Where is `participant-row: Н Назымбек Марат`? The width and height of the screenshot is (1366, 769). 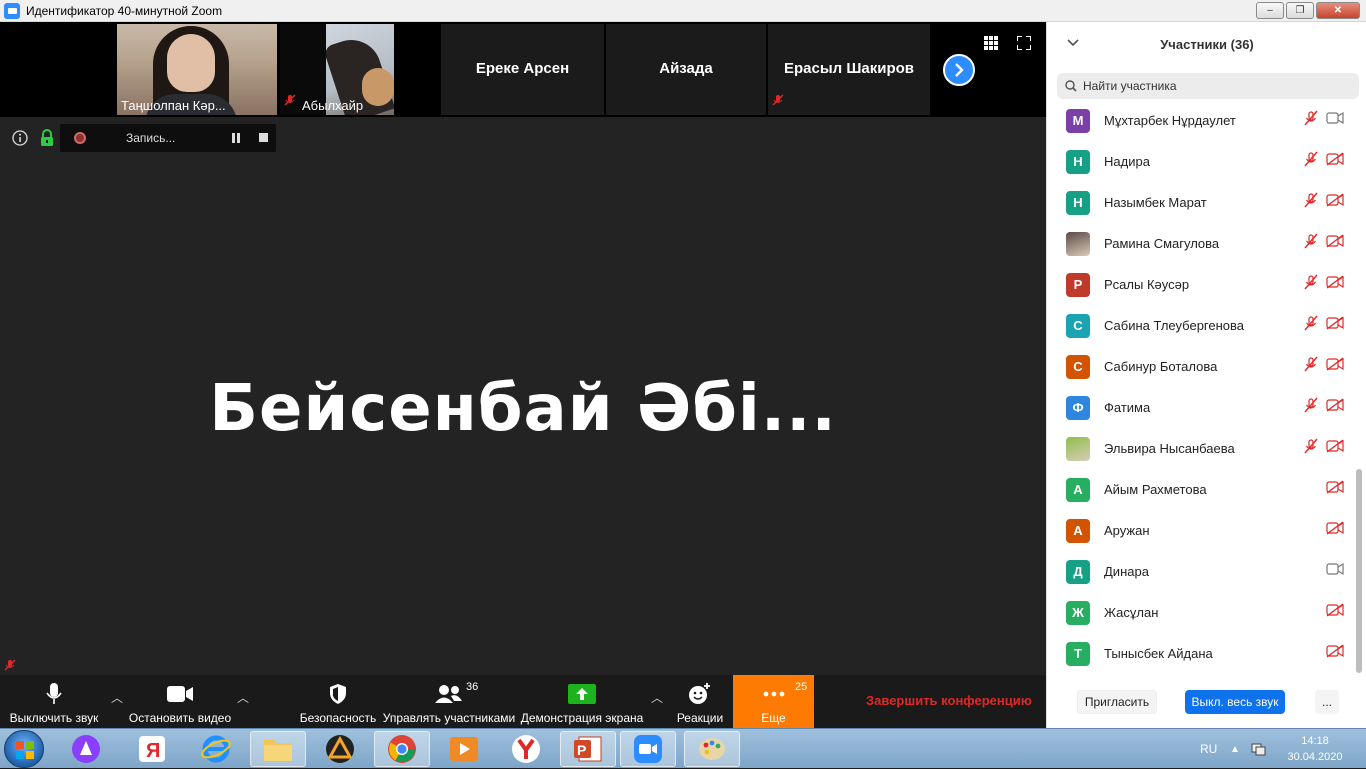
participant-row: Н Назымбек Марат is located at coordinates (1202, 202).